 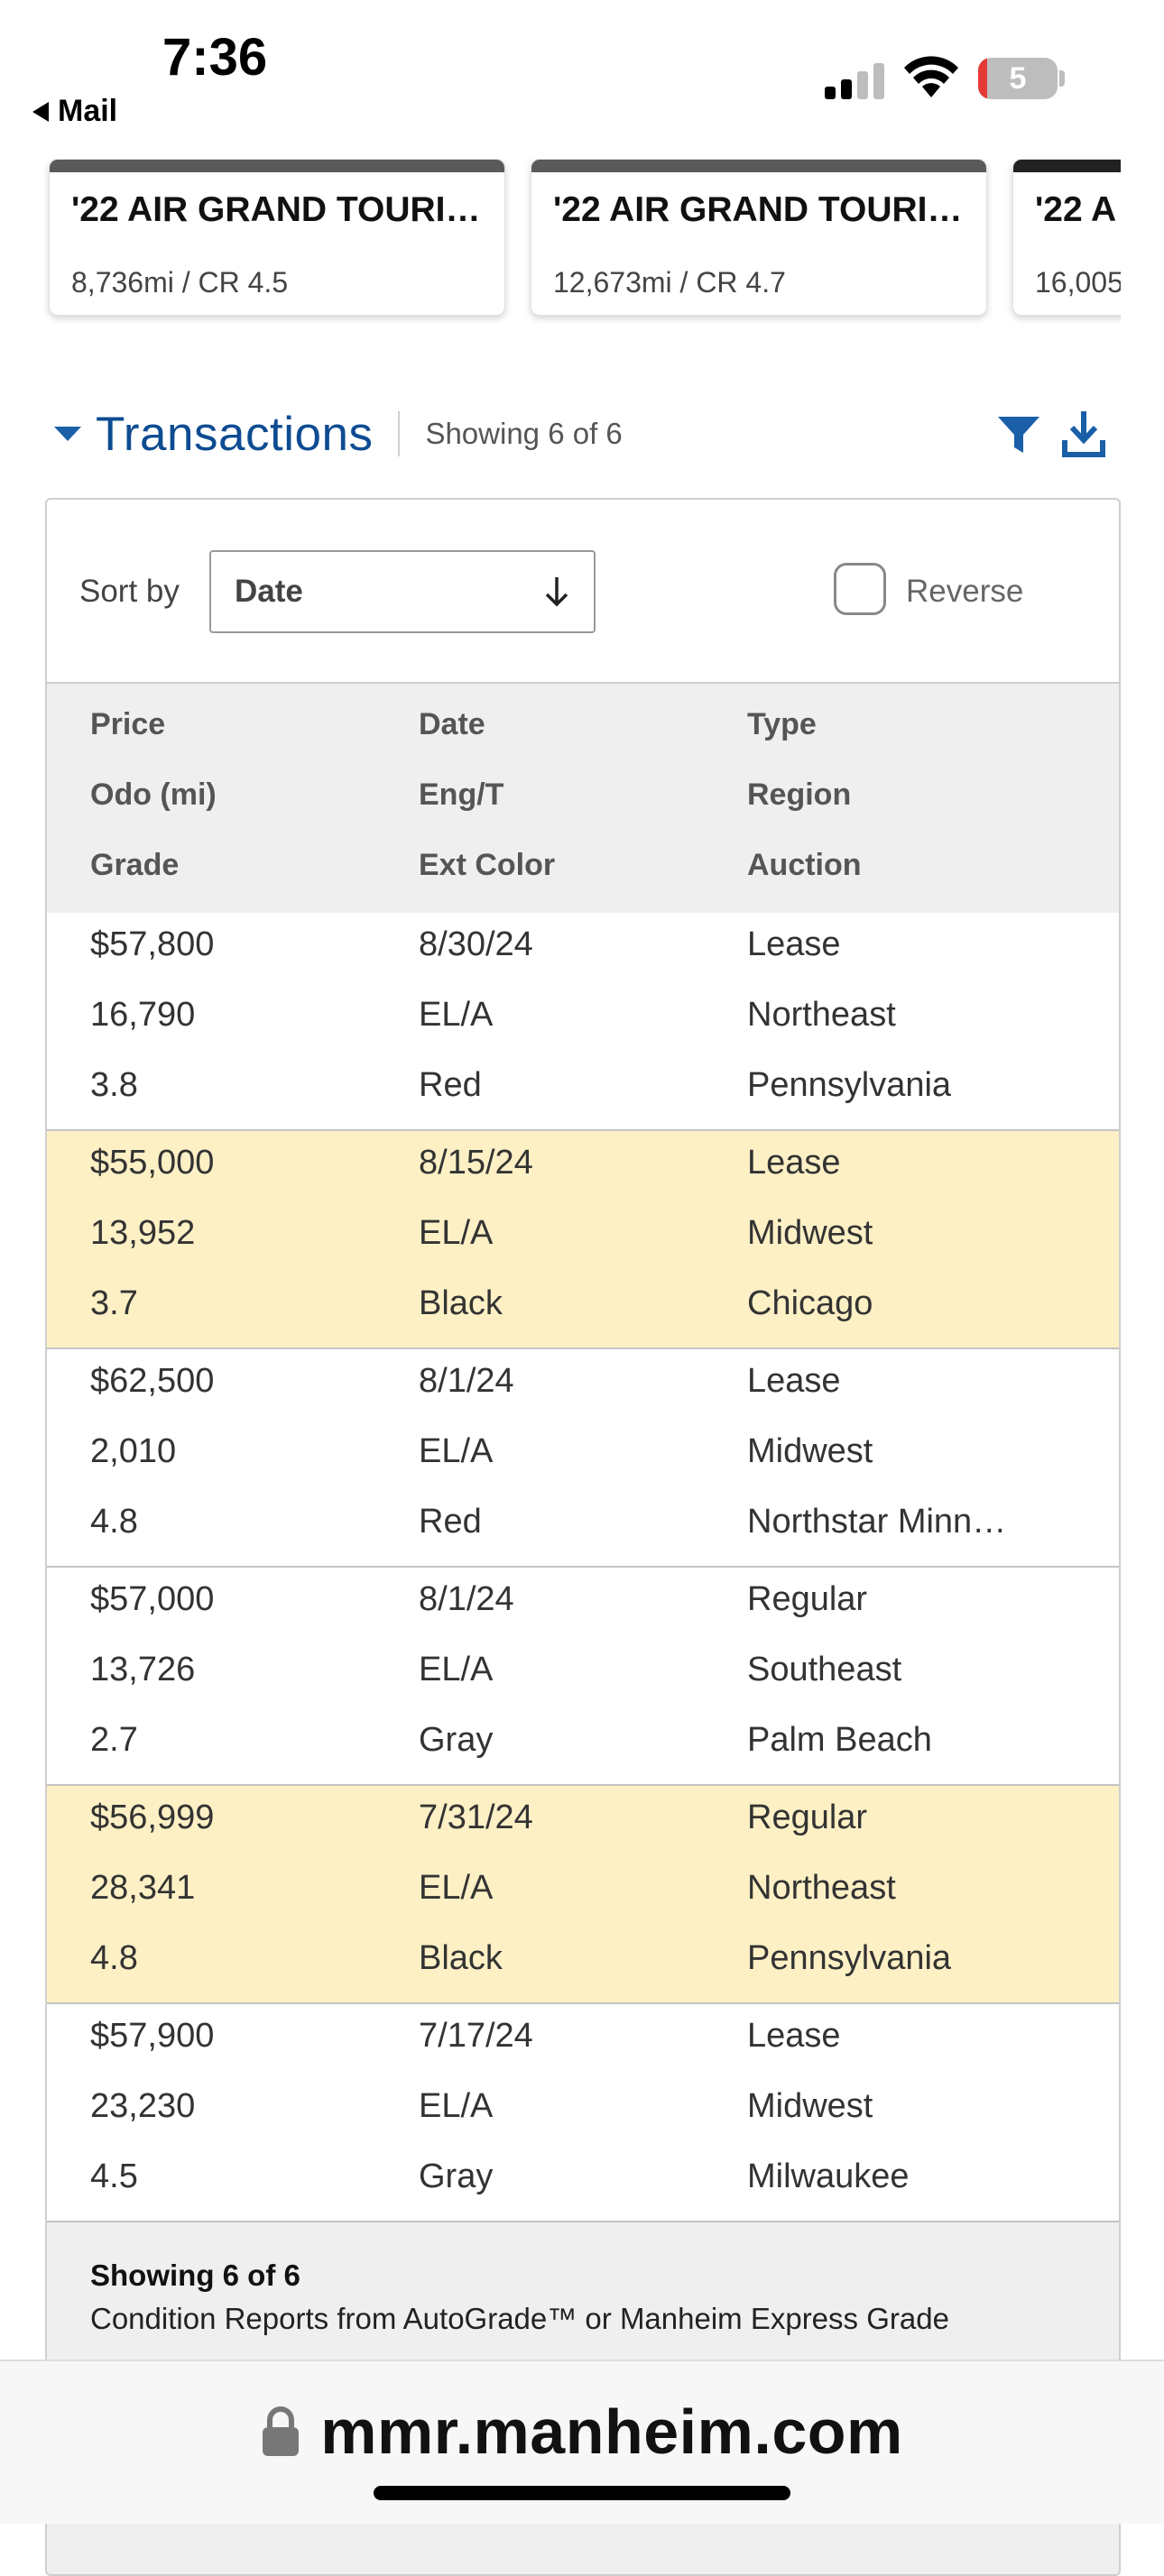 What do you see at coordinates (152, 1817) in the screenshot?
I see `row-price: $56,999` at bounding box center [152, 1817].